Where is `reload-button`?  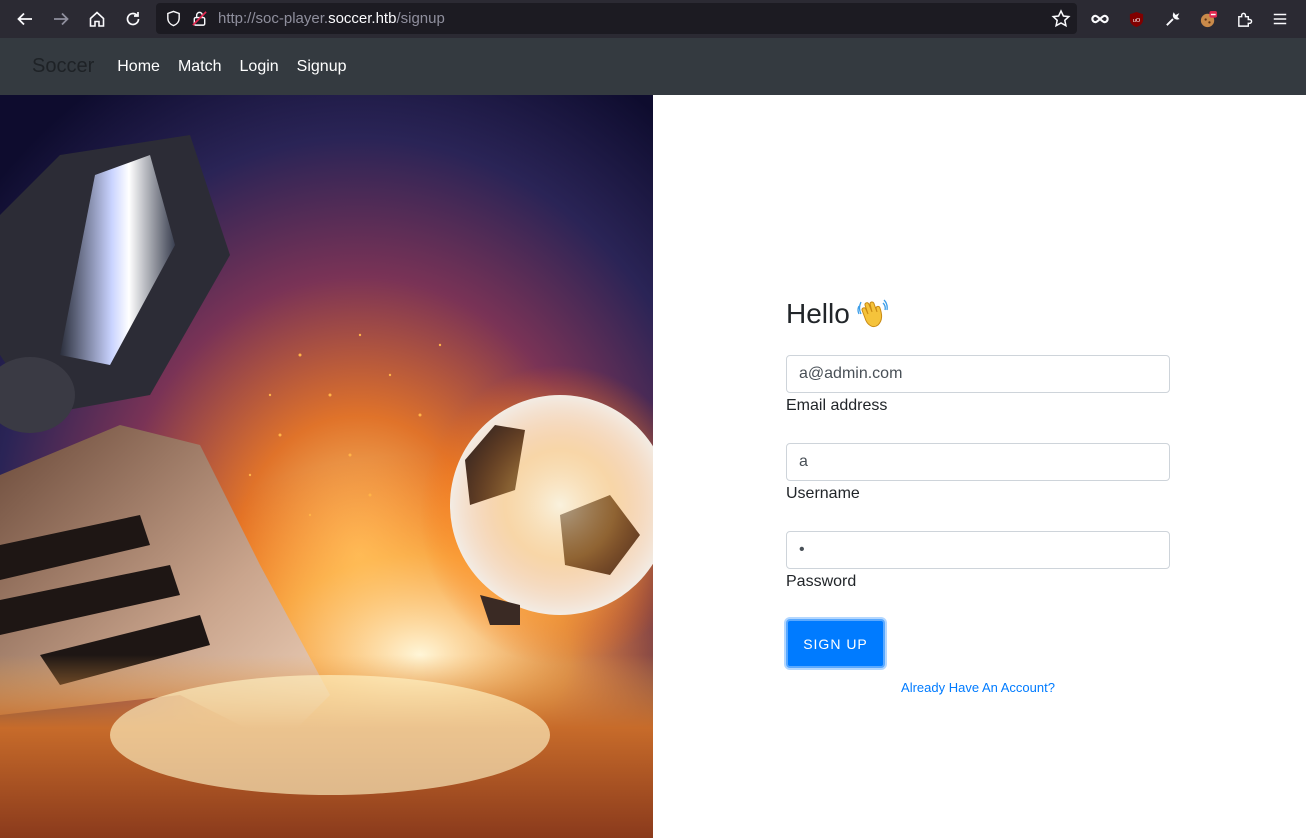
reload-button is located at coordinates (133, 19).